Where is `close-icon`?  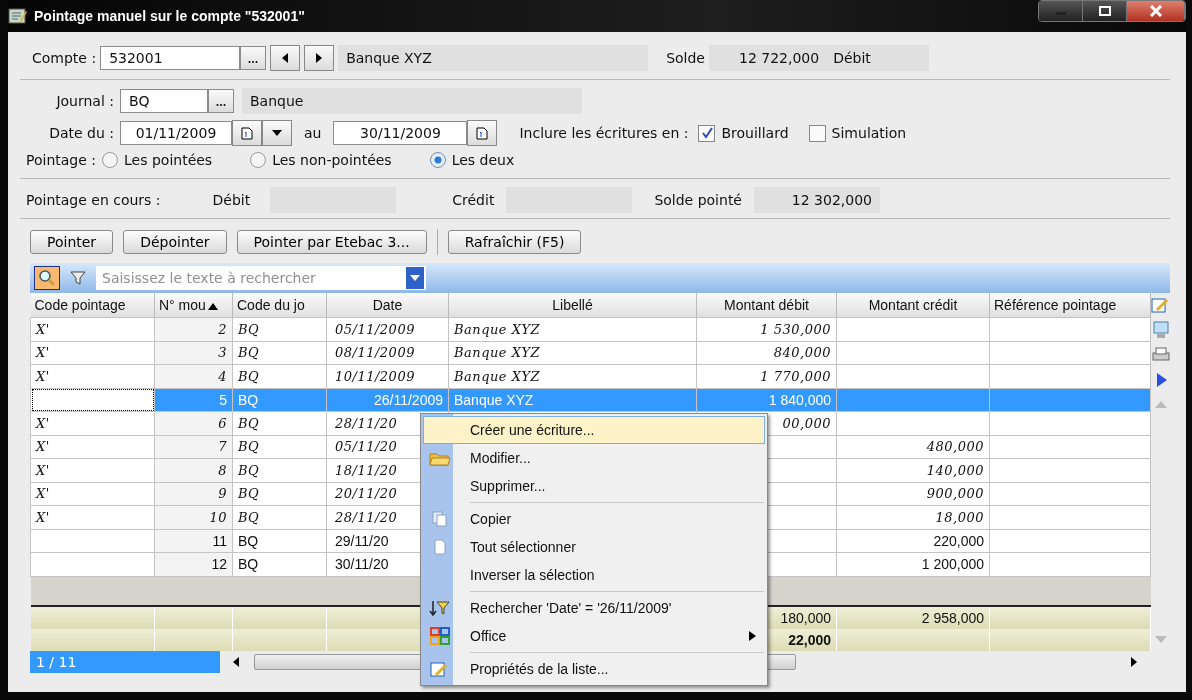 close-icon is located at coordinates (1155, 11).